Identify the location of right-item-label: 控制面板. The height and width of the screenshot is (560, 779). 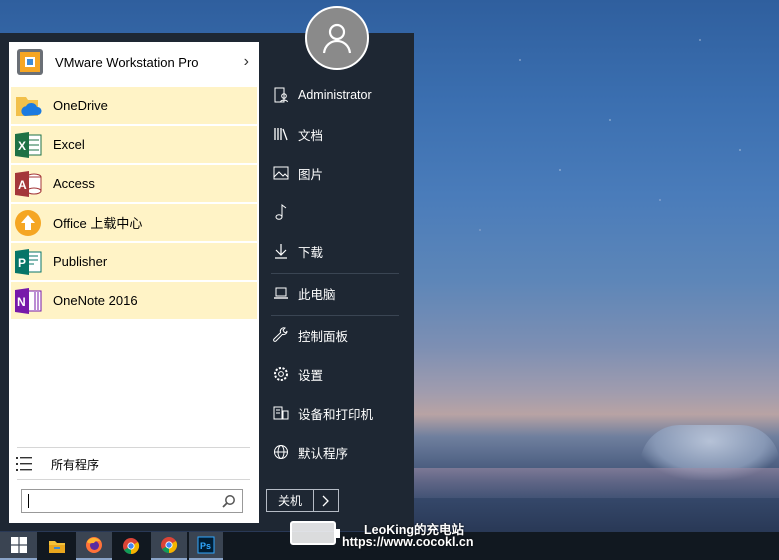
(323, 336).